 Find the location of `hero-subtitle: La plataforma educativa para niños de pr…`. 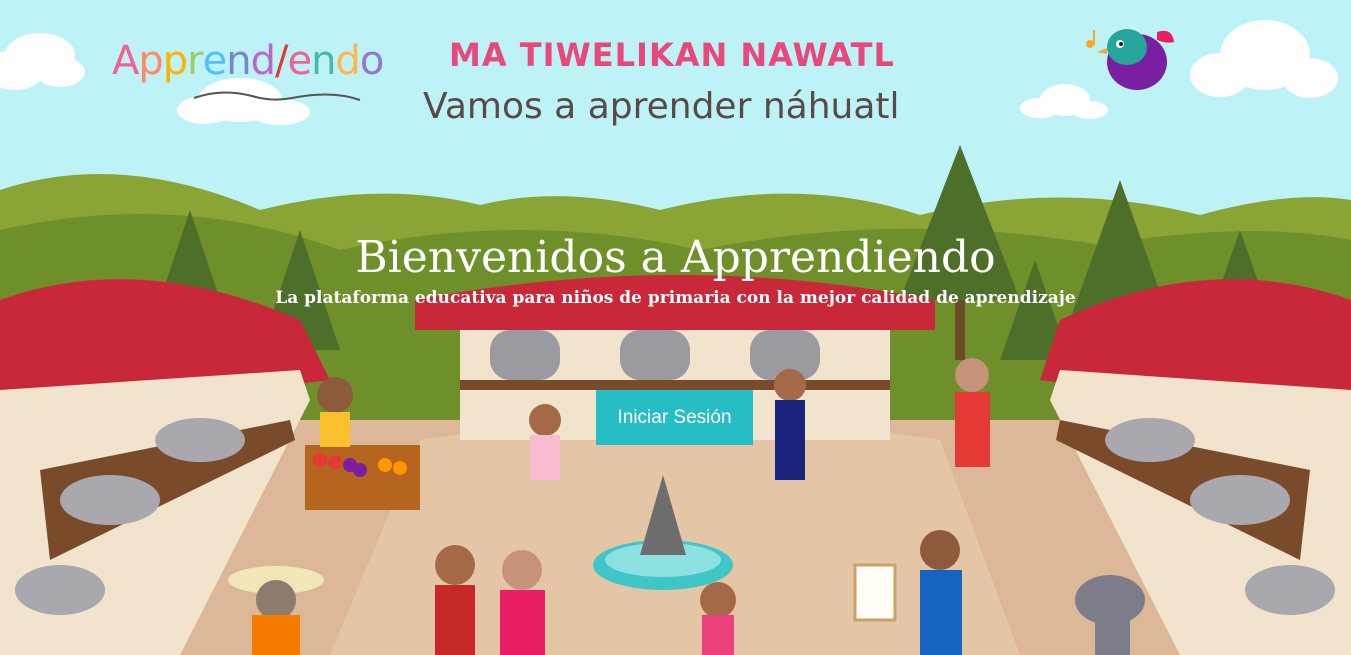

hero-subtitle: La plataforma educativa para niños de pr… is located at coordinates (675, 298).